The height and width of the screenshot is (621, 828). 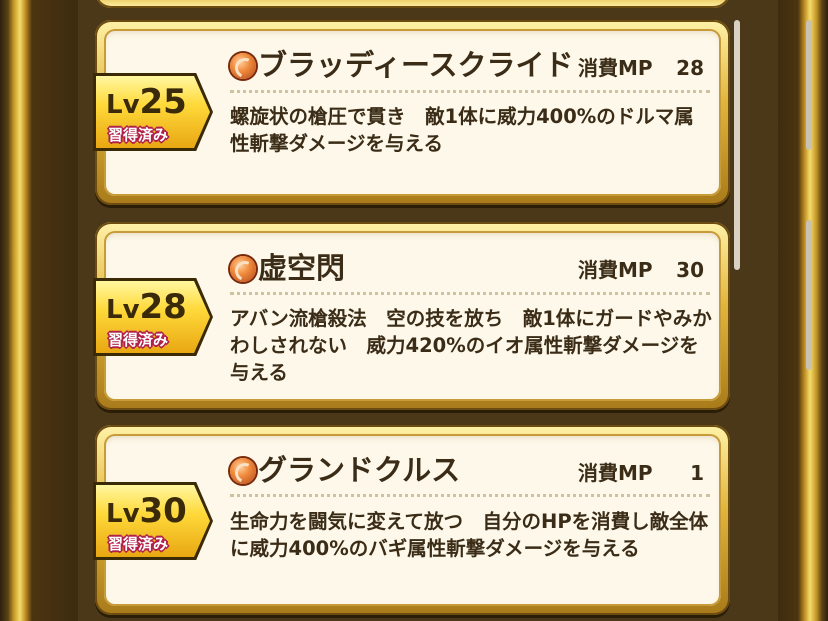 I want to click on level-badge: Lv28 習得済み, so click(x=153, y=317).